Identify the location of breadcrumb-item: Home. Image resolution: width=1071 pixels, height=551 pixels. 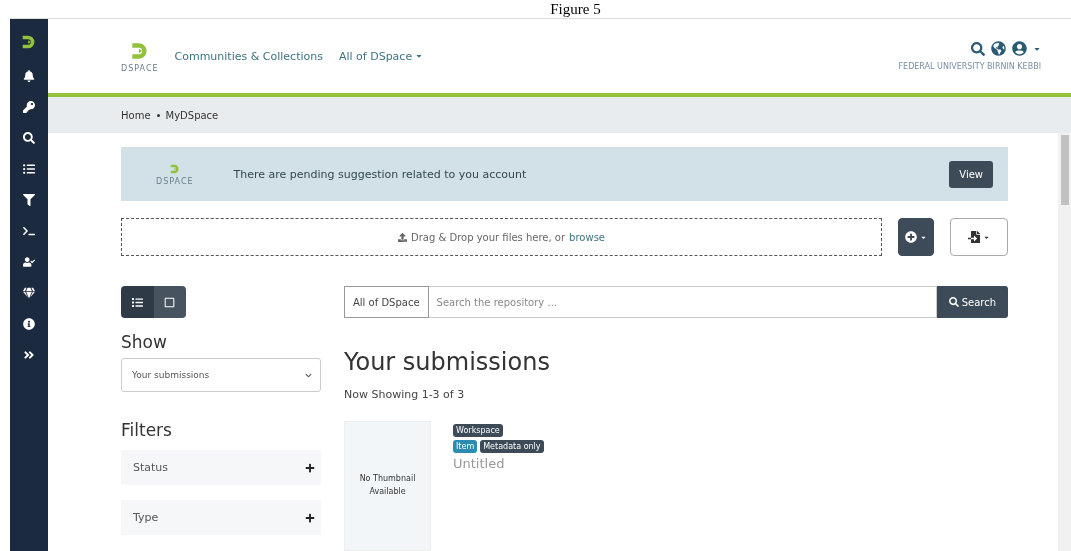
(136, 115).